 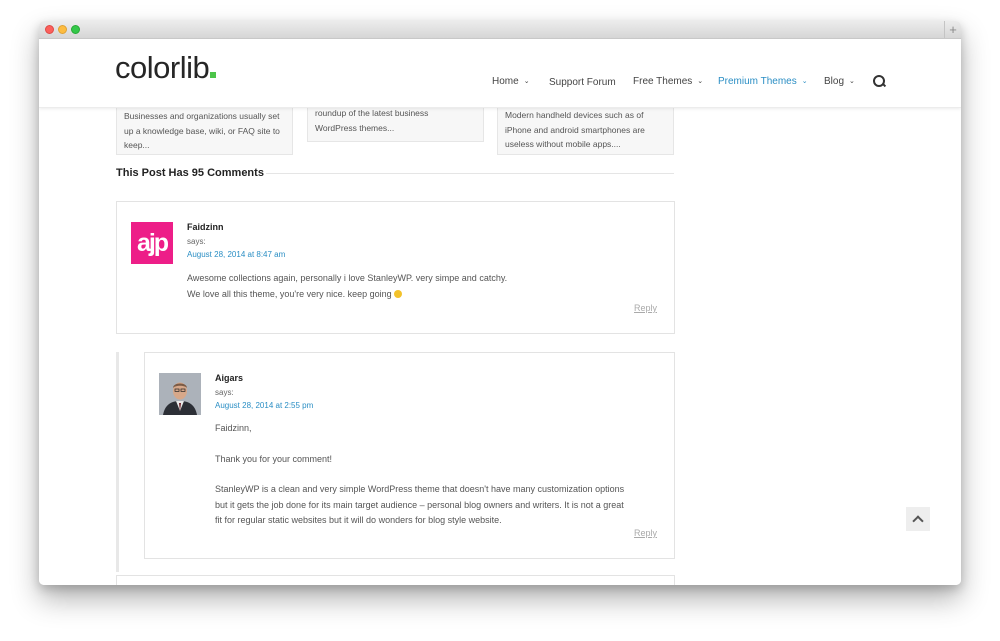 I want to click on comment-text-line: Faidzinn,, so click(x=233, y=428).